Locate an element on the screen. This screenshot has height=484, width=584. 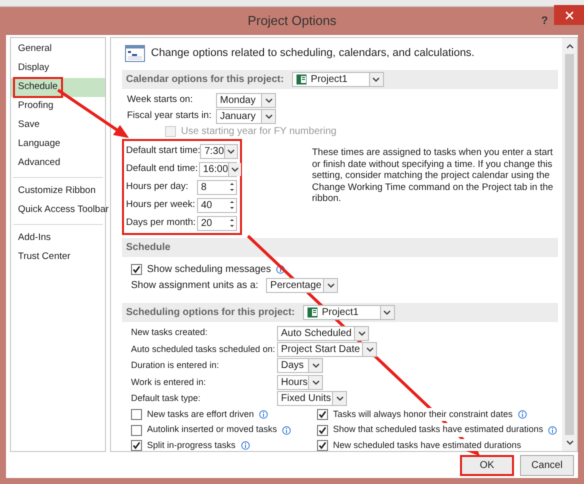
checkbox-label: Show scheduling messages is located at coordinates (209, 269).